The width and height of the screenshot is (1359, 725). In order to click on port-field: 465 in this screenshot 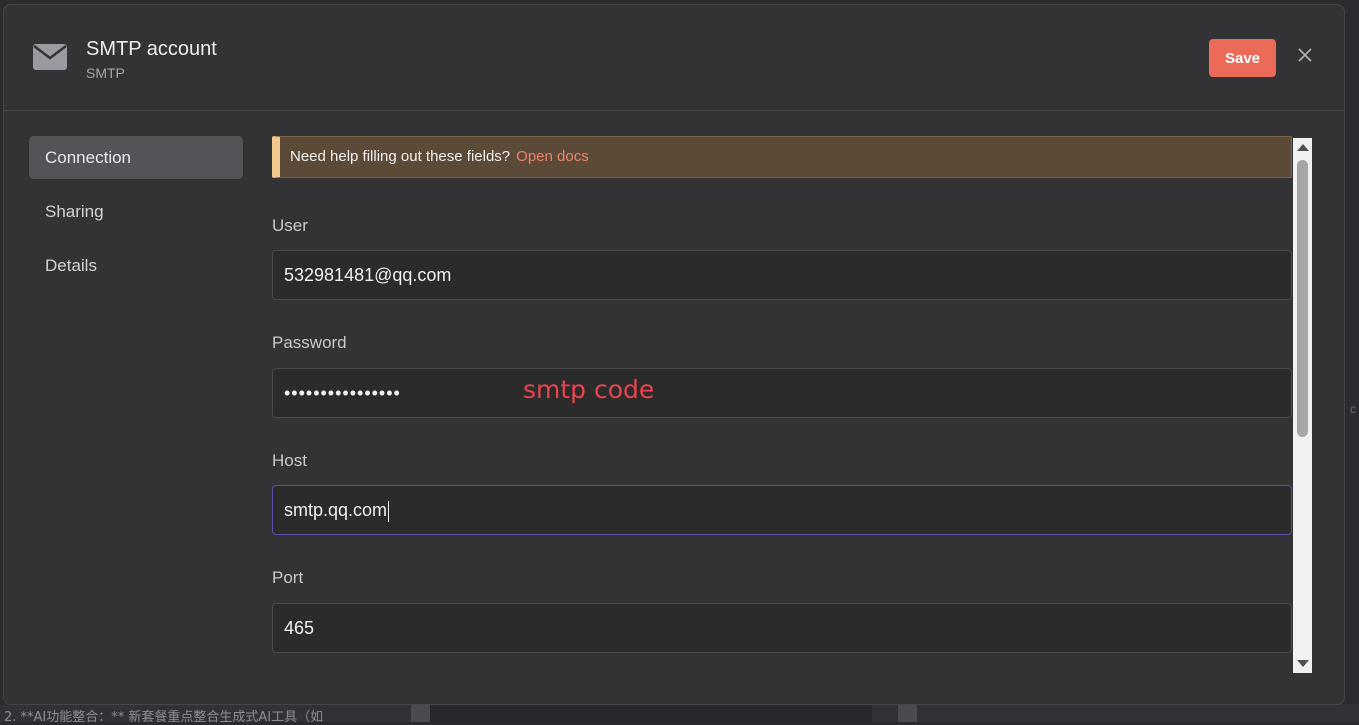, I will do `click(782, 628)`.